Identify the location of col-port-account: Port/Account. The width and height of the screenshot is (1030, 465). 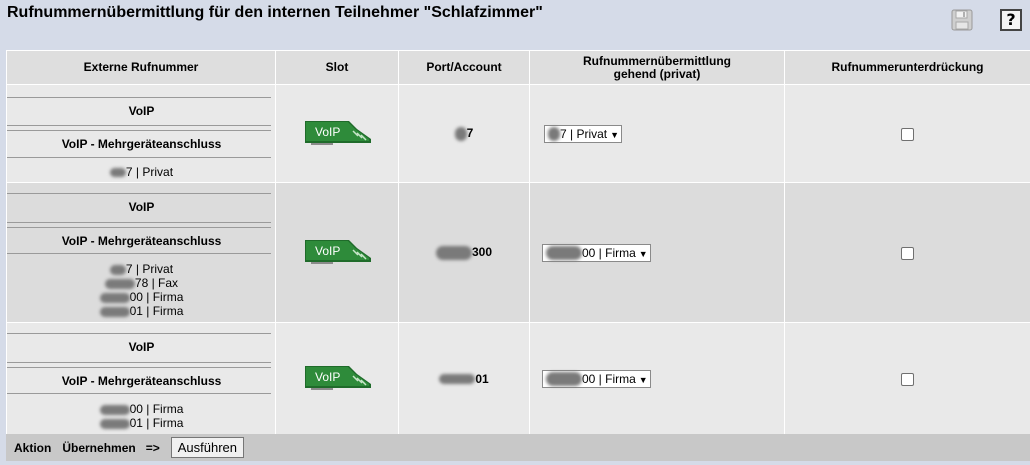
(464, 67).